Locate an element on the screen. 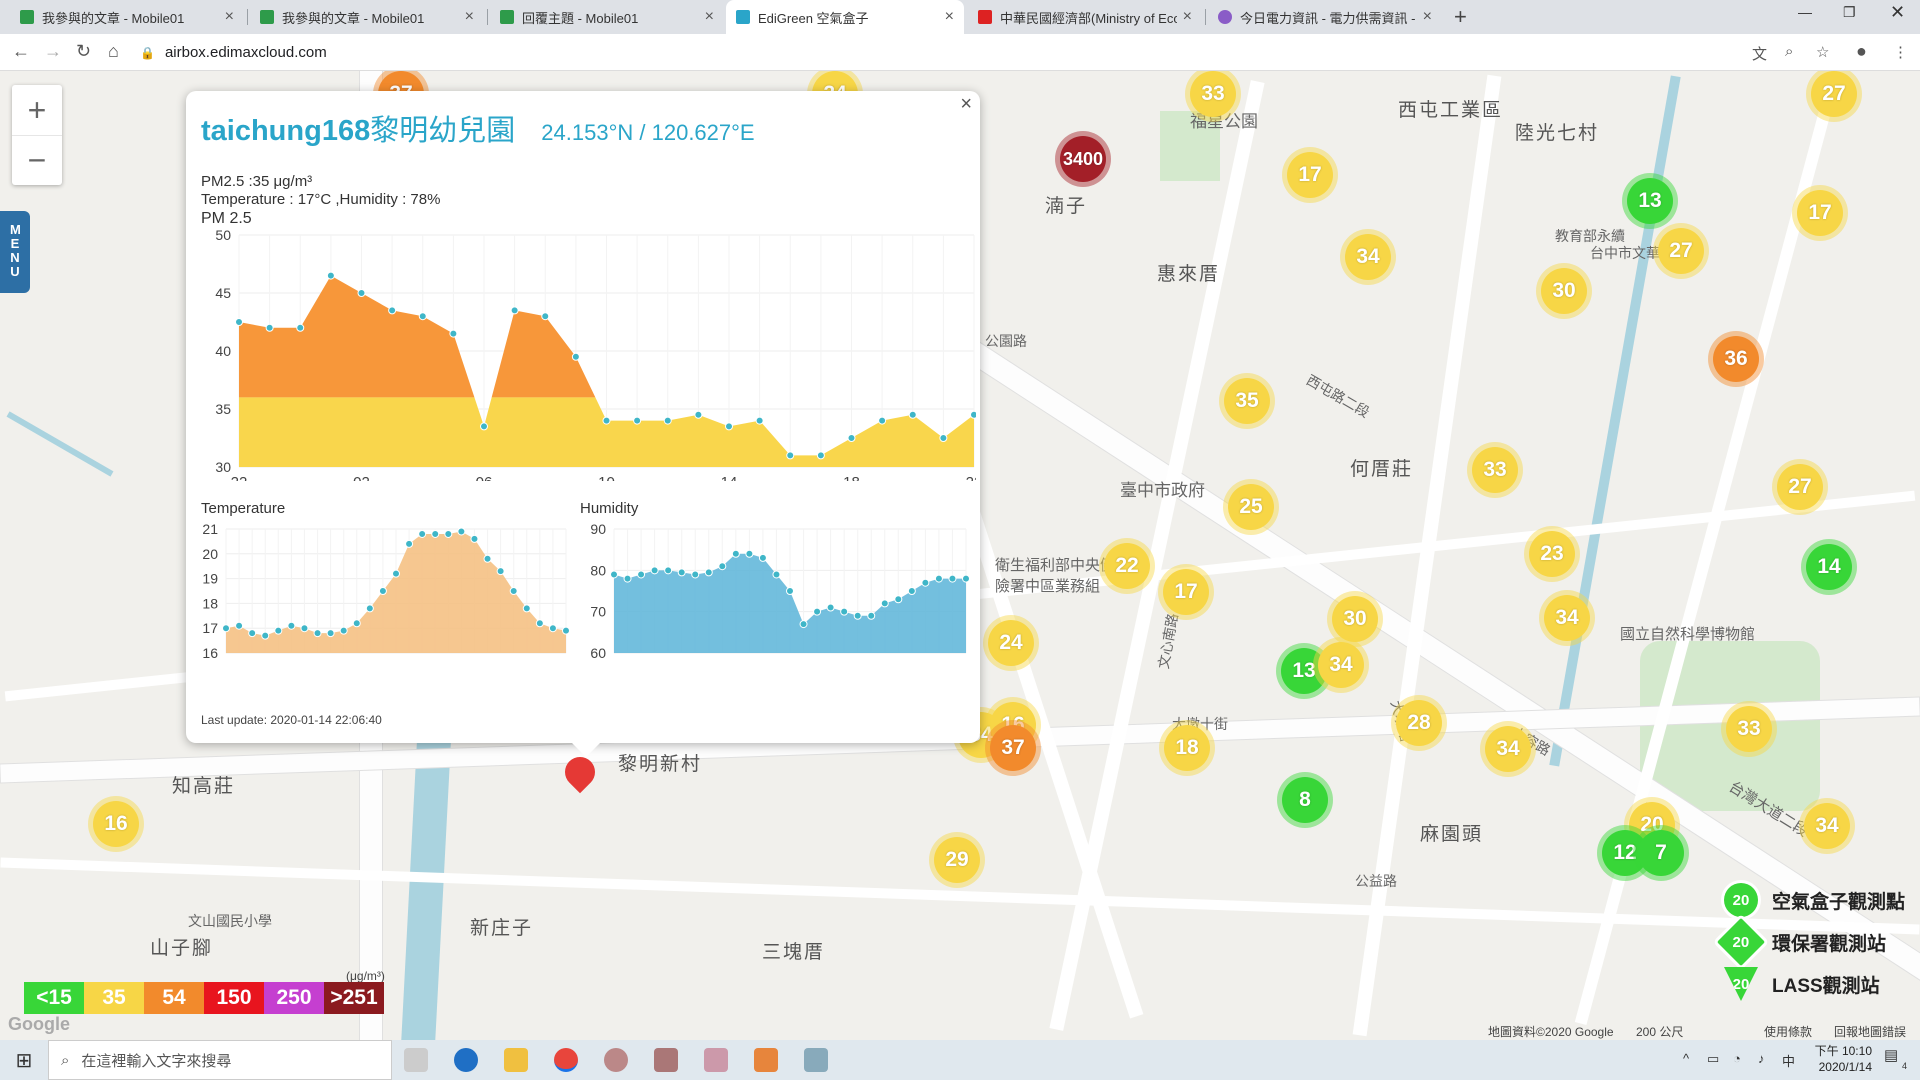 The image size is (1920, 1080). wifi-icon: ◔ is located at coordinates (1737, 1058).